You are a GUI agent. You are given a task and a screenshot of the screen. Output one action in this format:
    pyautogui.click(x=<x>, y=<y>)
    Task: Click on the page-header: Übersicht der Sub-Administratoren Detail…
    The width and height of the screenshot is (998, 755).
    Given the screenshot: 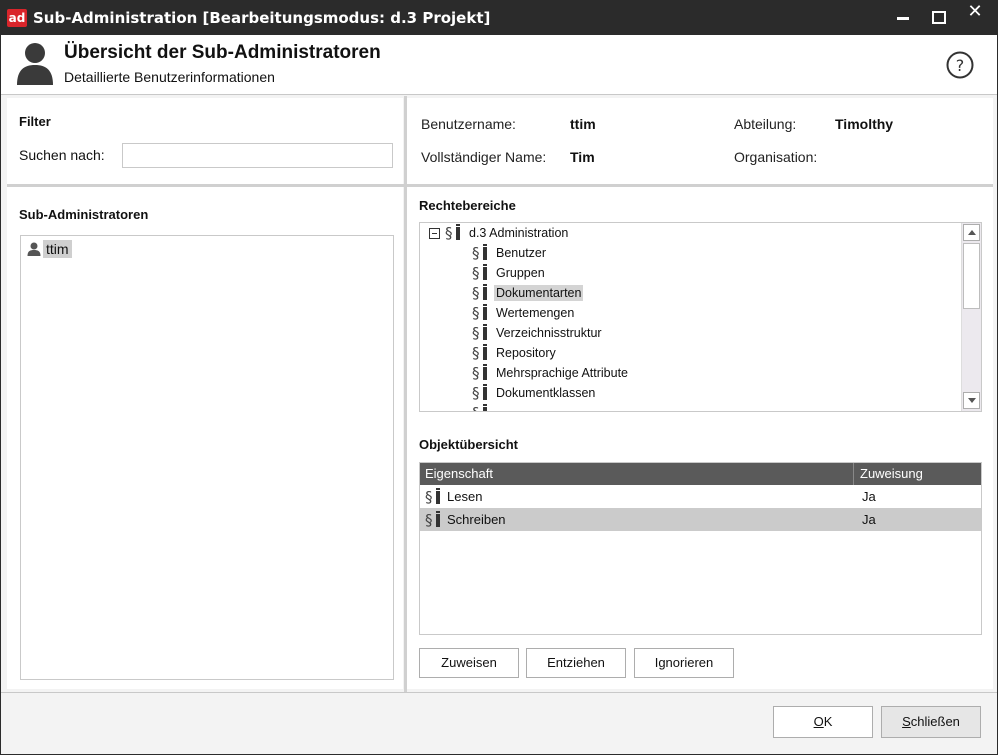 What is the action you would take?
    pyautogui.click(x=499, y=65)
    